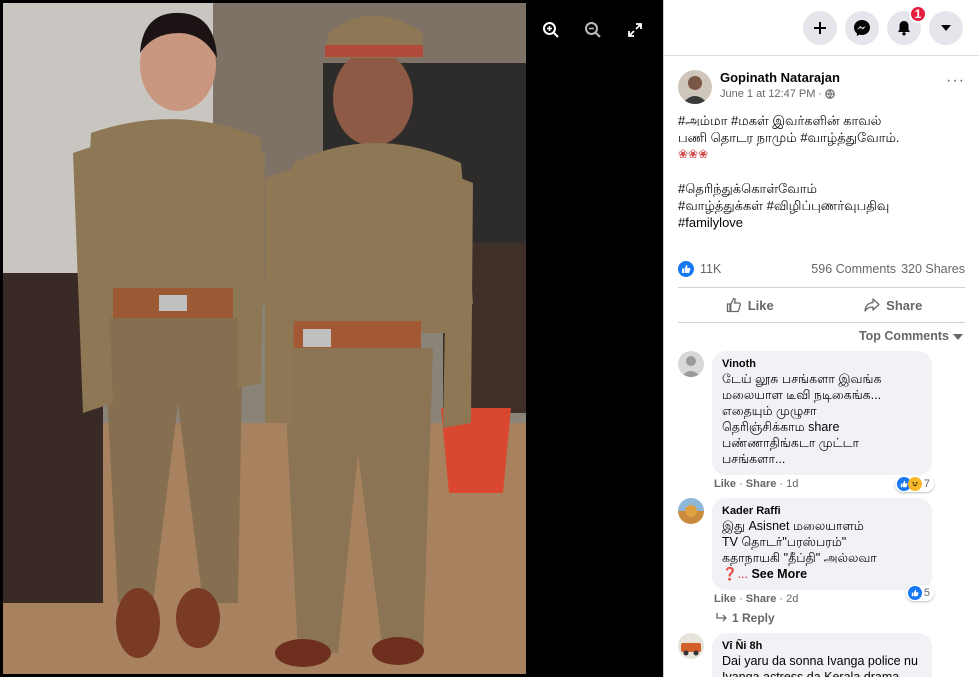 This screenshot has height=677, width=979. Describe the element at coordinates (721, 617) in the screenshot. I see `reply-arrow-icon` at that location.